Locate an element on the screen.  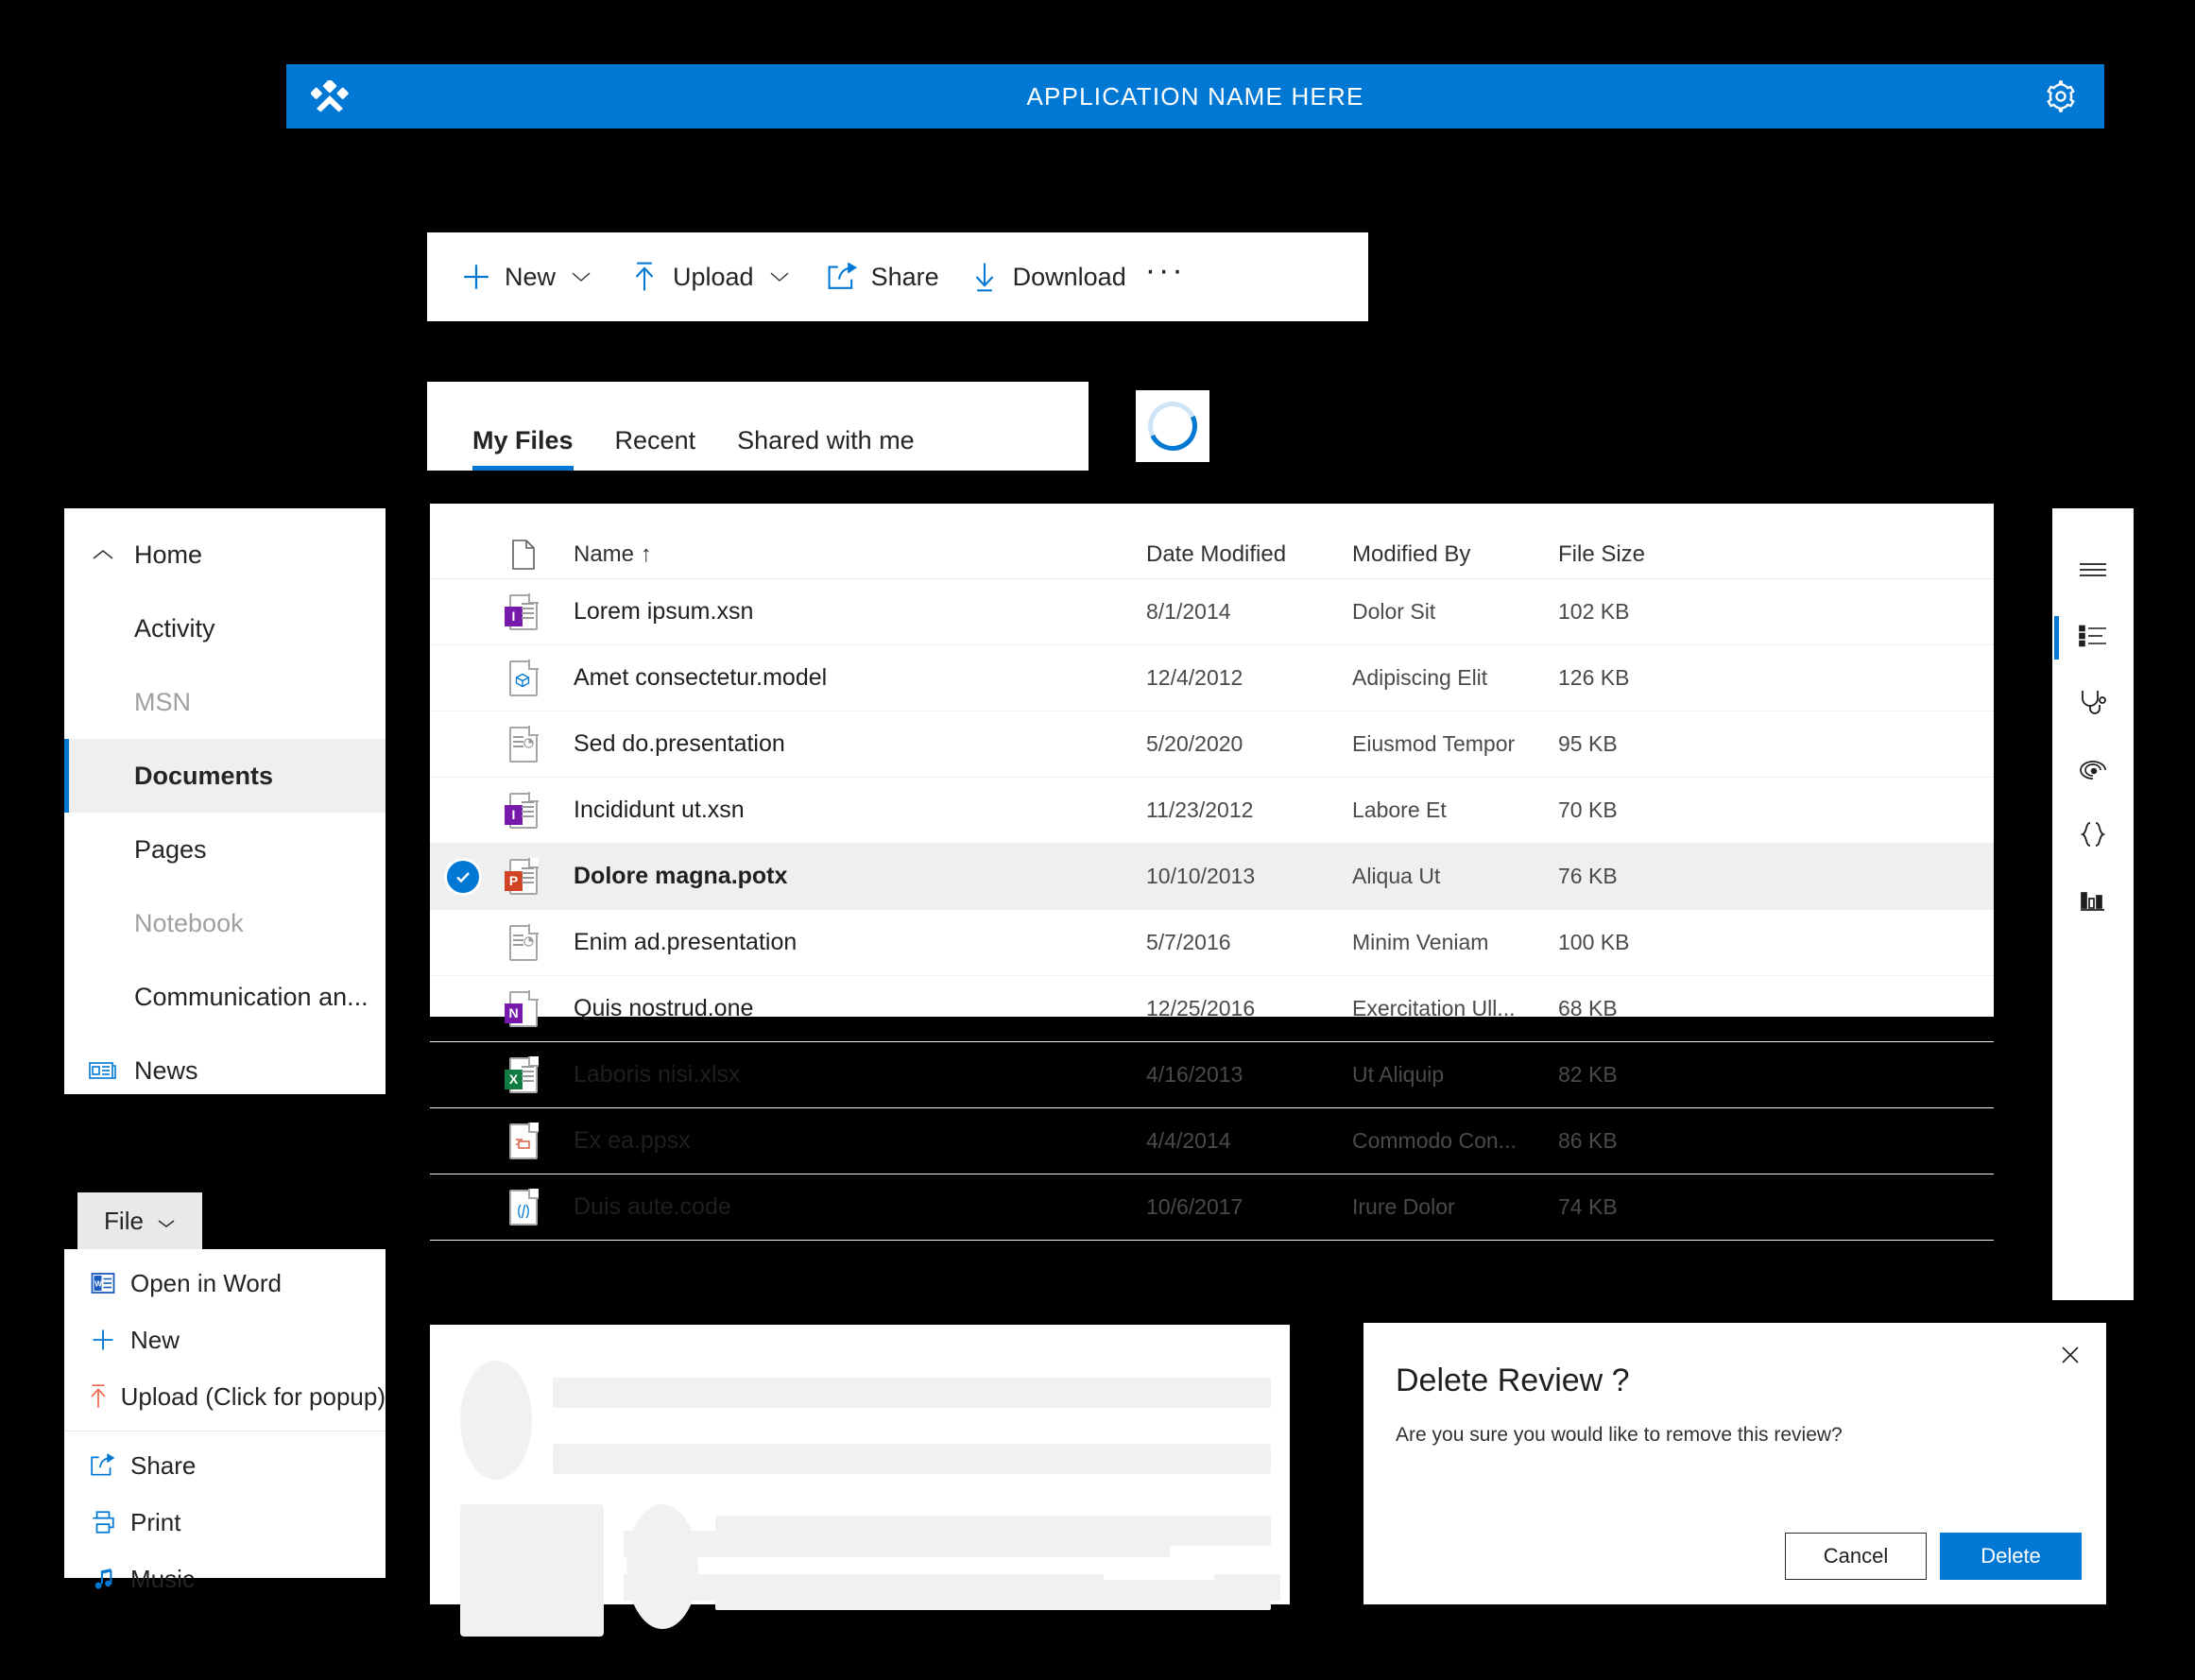
cancel-button: Cancel is located at coordinates (1856, 1556).